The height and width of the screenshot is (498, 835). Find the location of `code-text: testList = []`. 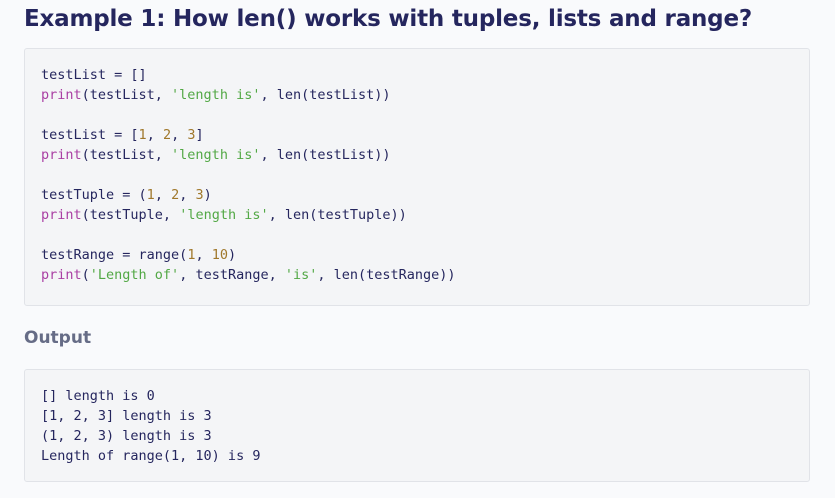

code-text: testList = [] is located at coordinates (94, 75).